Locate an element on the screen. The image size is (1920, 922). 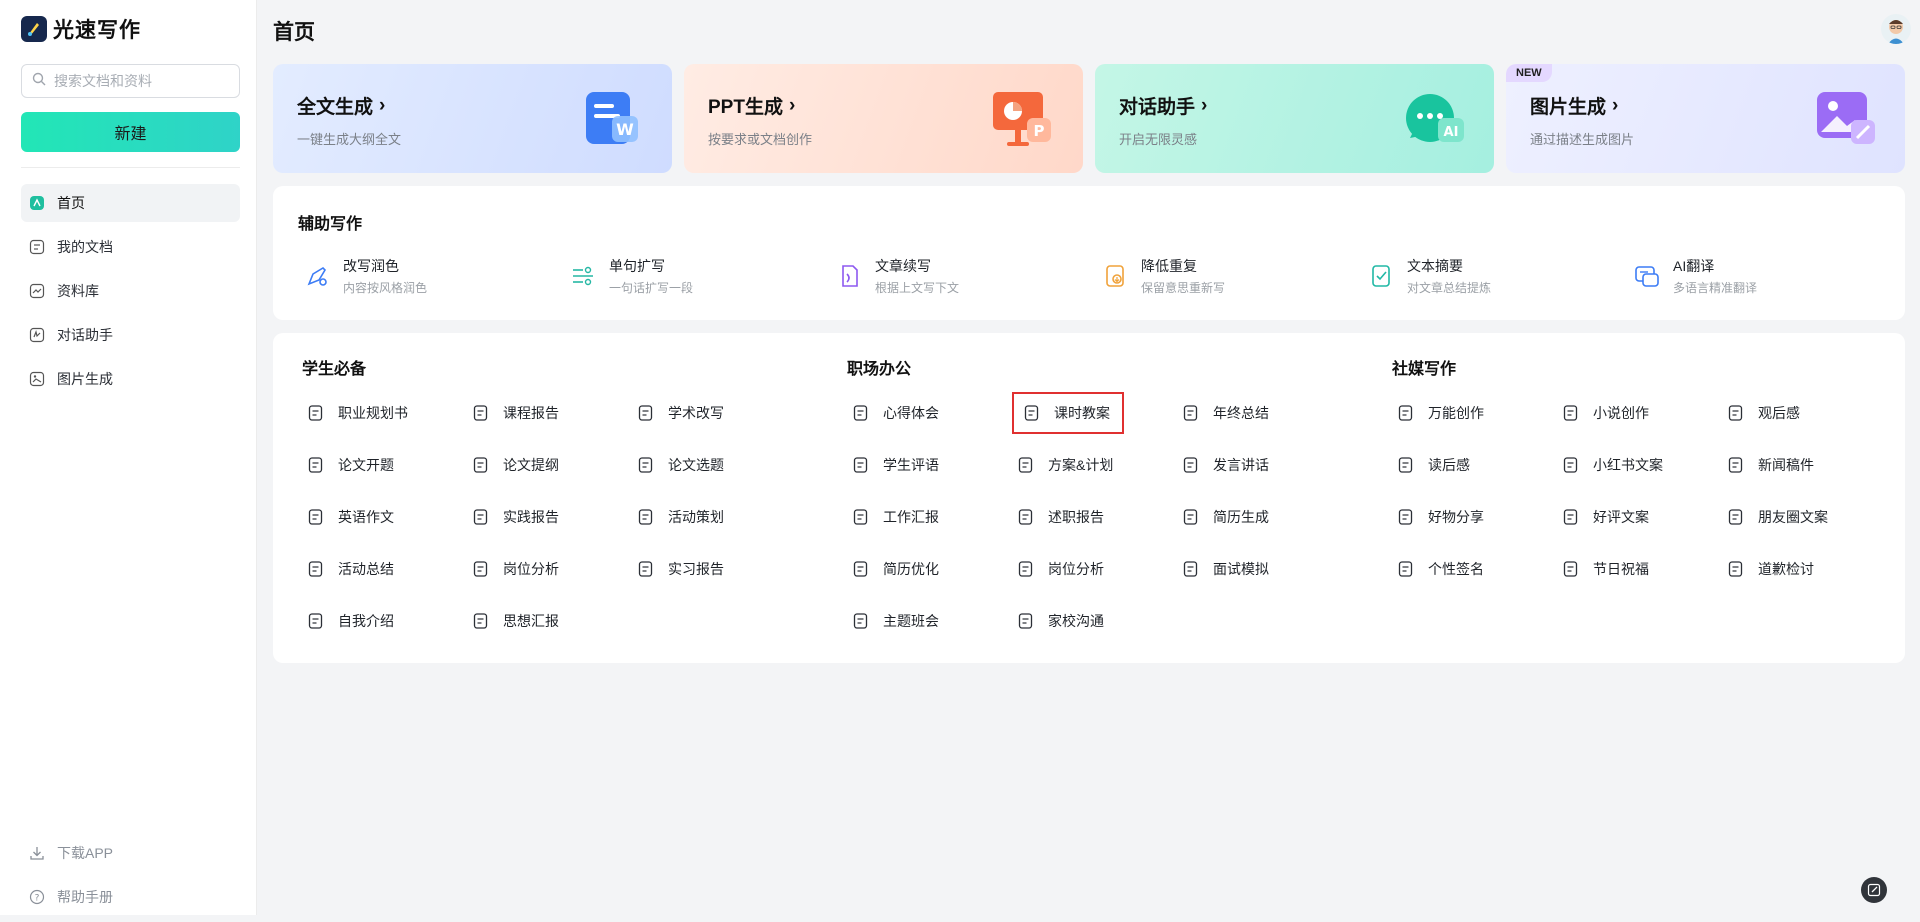
template-item: 发言讲话 is located at coordinates (1259, 465).